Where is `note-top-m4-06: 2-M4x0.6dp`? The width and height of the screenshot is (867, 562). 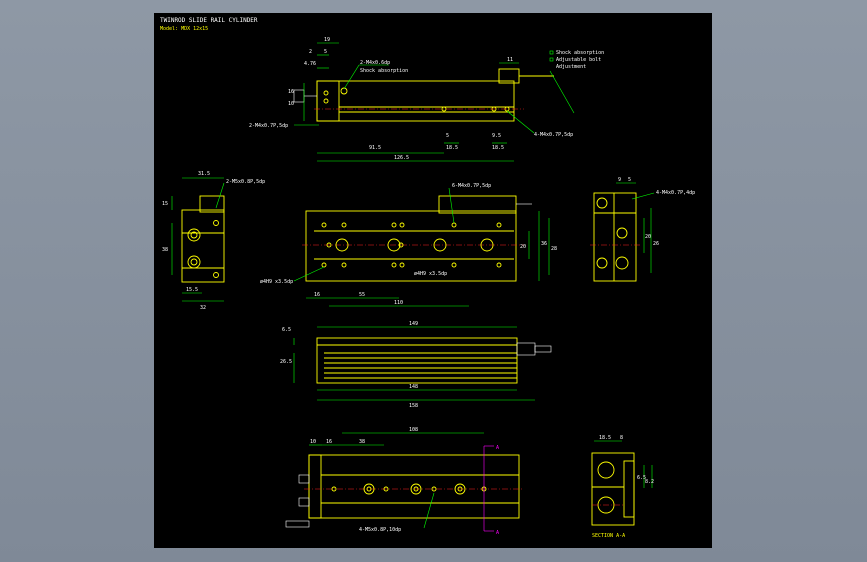
note-top-m4-06: 2-M4x0.6dp is located at coordinates (375, 63).